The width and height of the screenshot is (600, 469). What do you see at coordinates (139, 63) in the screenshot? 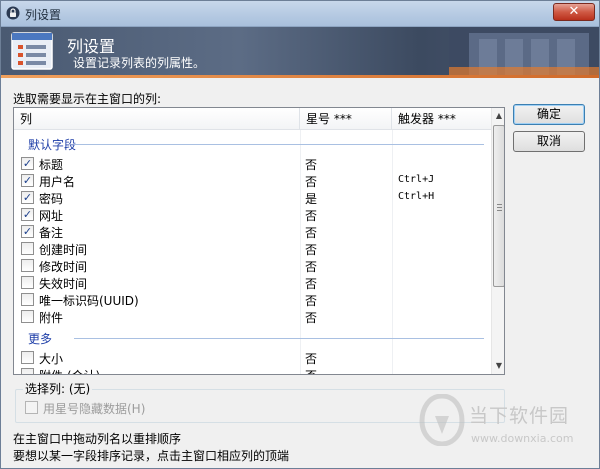
I see `banner-subtitle: 设置记录列表的列属性。` at bounding box center [139, 63].